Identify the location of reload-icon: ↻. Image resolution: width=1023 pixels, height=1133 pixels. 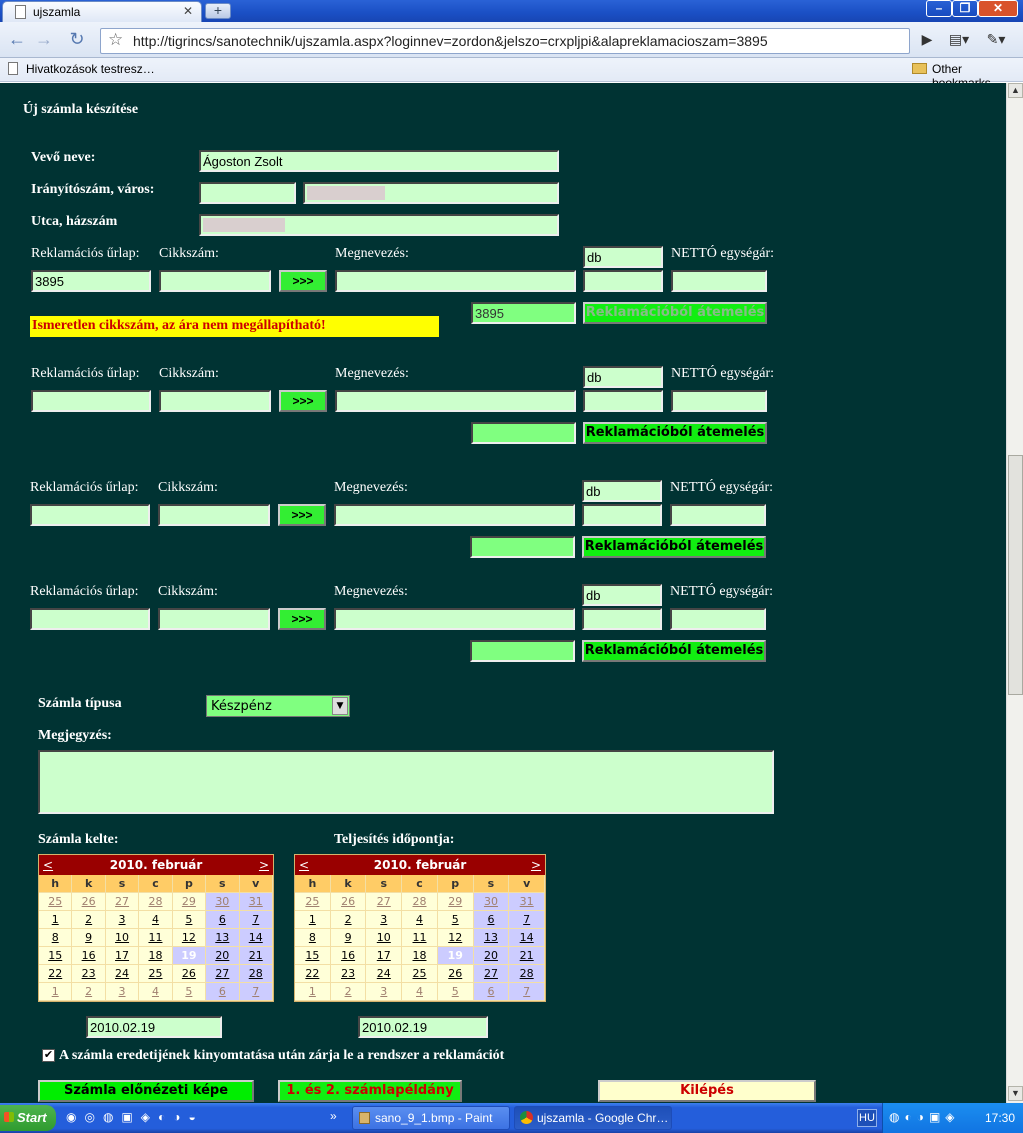
(77, 40).